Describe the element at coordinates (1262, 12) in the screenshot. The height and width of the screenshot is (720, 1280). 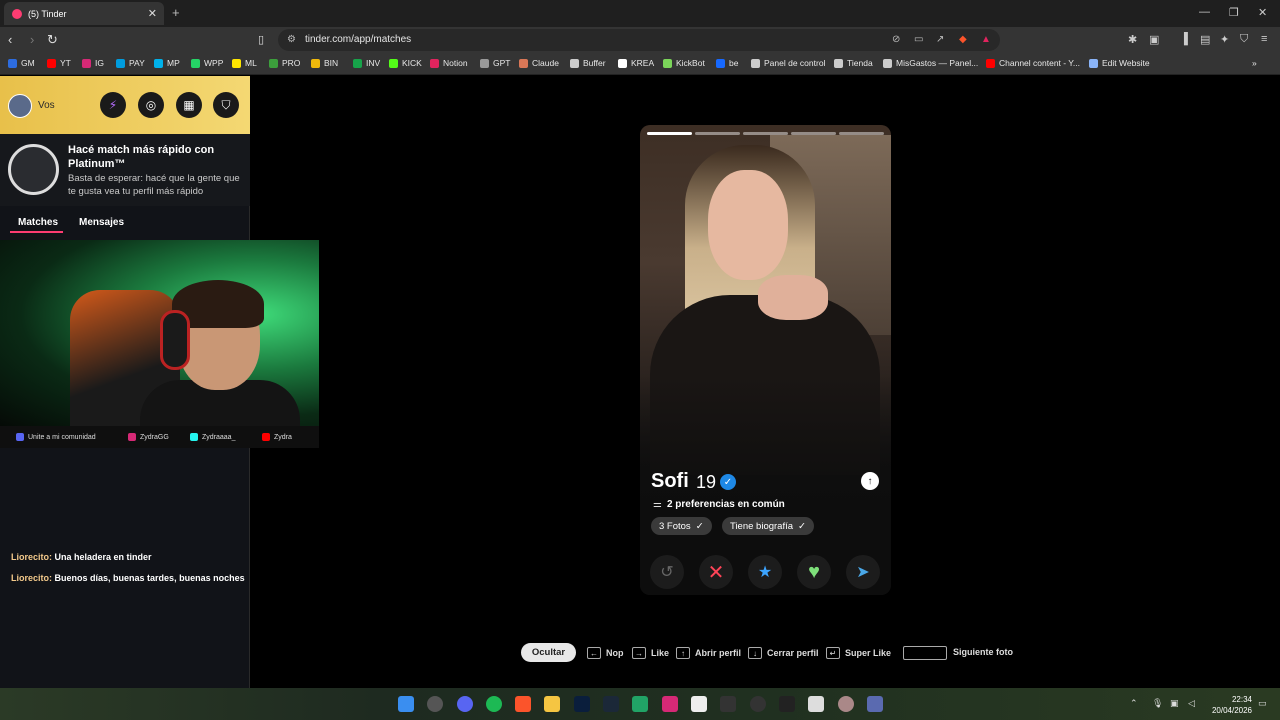
I see `close-window-icon: ✕` at that location.